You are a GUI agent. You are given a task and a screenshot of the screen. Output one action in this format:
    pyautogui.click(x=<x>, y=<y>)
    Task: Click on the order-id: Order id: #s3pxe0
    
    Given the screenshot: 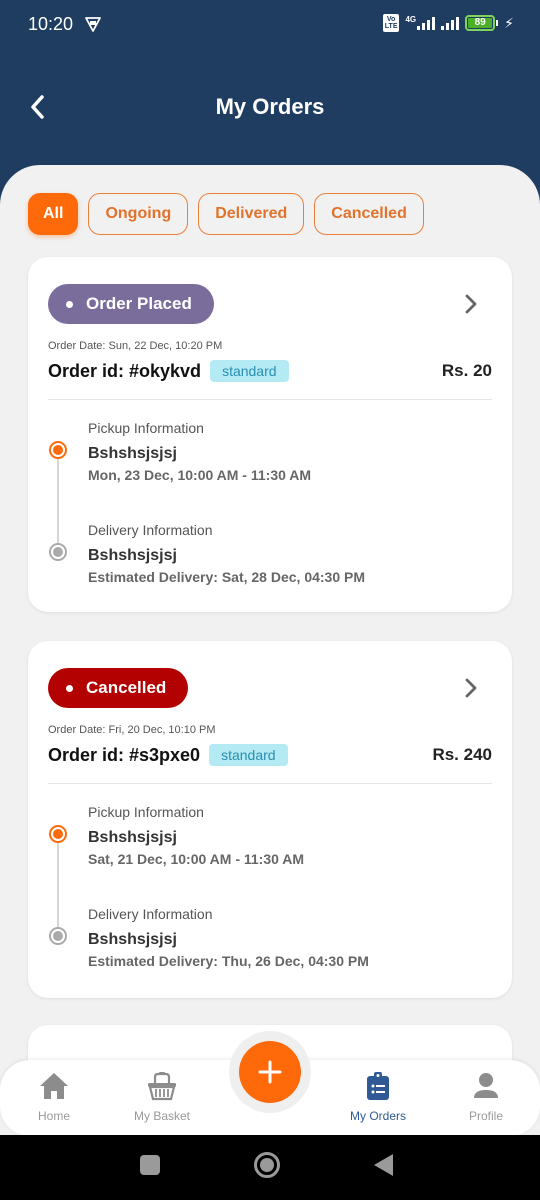 What is the action you would take?
    pyautogui.click(x=124, y=754)
    